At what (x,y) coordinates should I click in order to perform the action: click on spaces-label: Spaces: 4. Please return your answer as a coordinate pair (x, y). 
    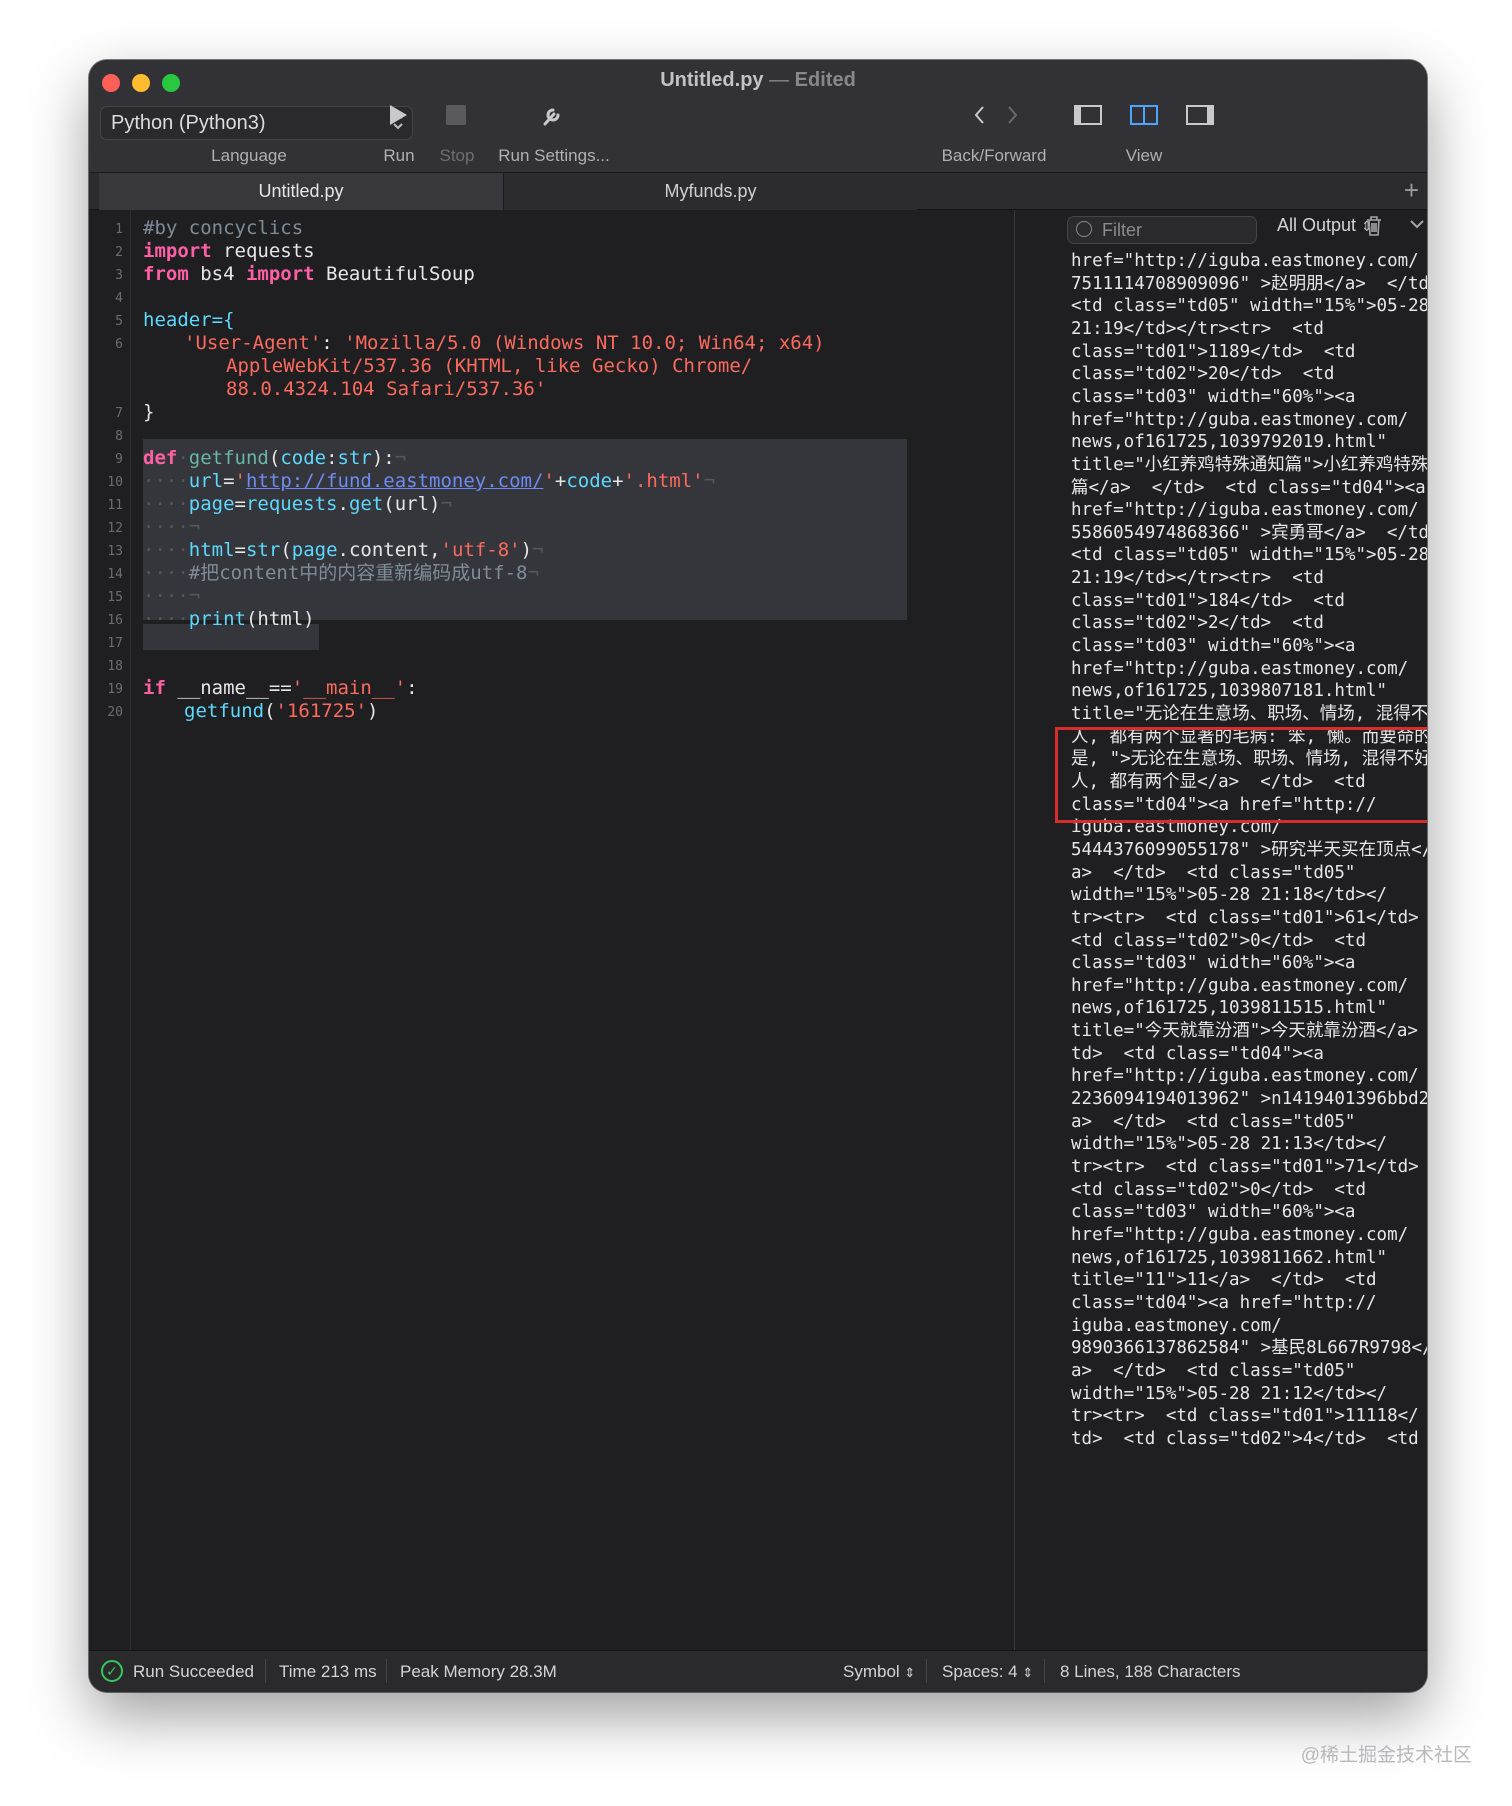
    Looking at the image, I should click on (980, 1671).